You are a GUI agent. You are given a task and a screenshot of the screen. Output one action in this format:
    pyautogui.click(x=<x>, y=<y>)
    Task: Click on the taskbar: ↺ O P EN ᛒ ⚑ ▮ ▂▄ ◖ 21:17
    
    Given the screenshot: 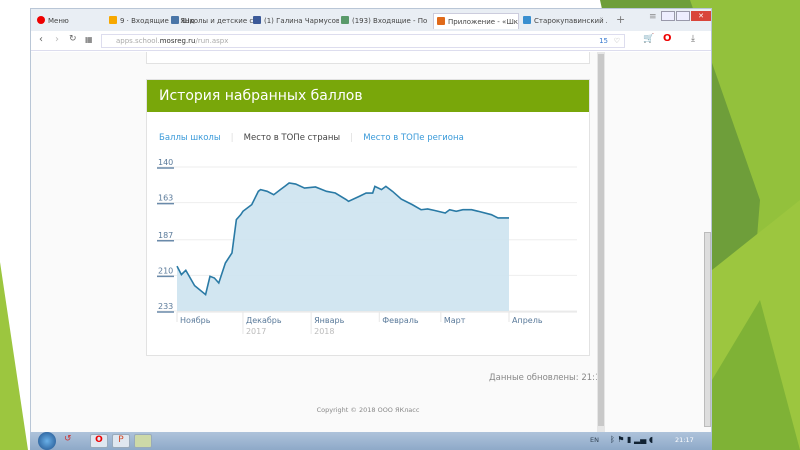 What is the action you would take?
    pyautogui.click(x=371, y=441)
    